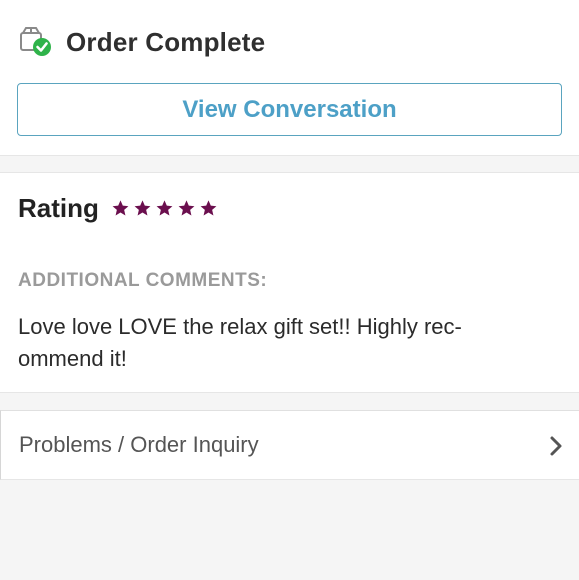 The image size is (579, 580). I want to click on order-status-row: Order Complete, so click(141, 42).